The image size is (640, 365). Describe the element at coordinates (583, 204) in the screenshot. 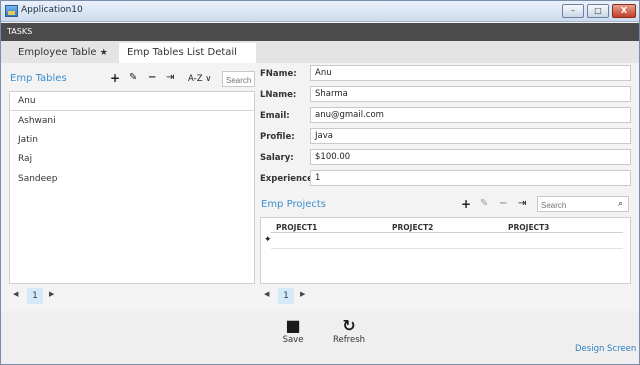

I see `projects-search-input` at that location.